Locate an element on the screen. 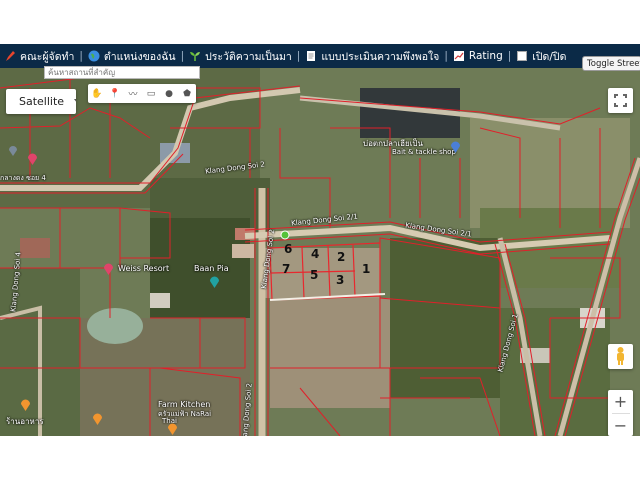 Image resolution: width=640 pixels, height=480 pixels. nav-item-label: คณะผู้จัดทำ is located at coordinates (47, 56).